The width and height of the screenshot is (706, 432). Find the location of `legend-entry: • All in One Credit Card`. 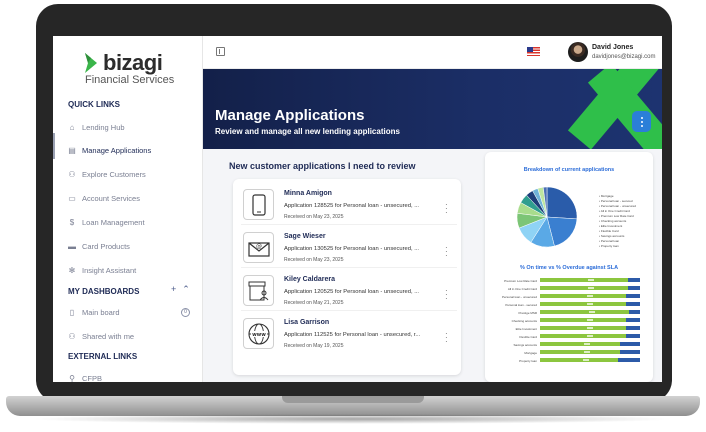

legend-entry: • All in One Credit Card is located at coordinates (614, 211).